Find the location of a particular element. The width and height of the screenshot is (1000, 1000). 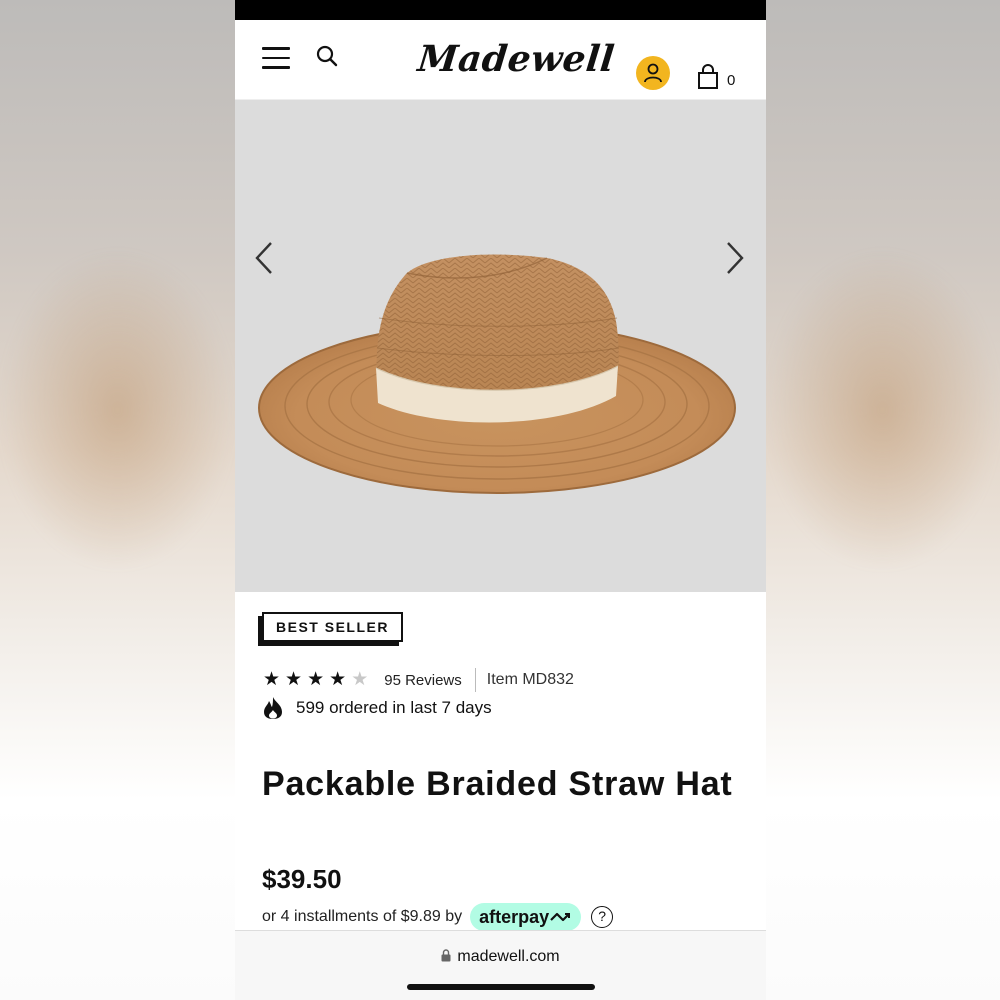

browser-url-bar: madewell.com is located at coordinates (500, 965).